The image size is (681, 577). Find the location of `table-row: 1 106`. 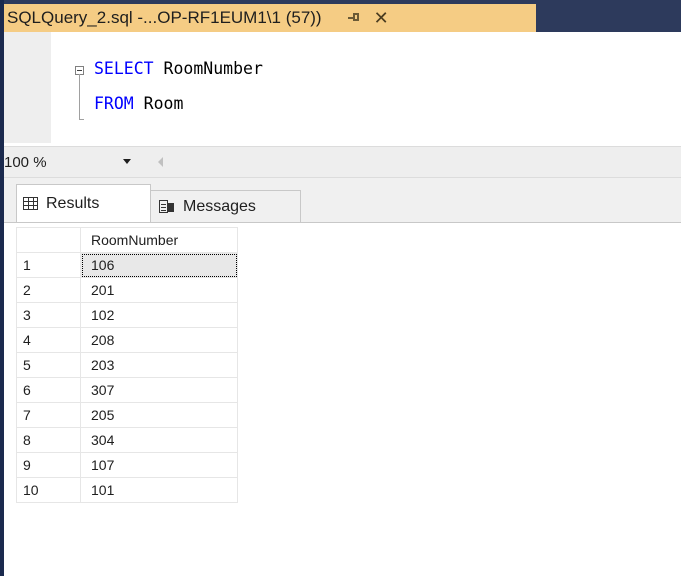

table-row: 1 106 is located at coordinates (127, 265).